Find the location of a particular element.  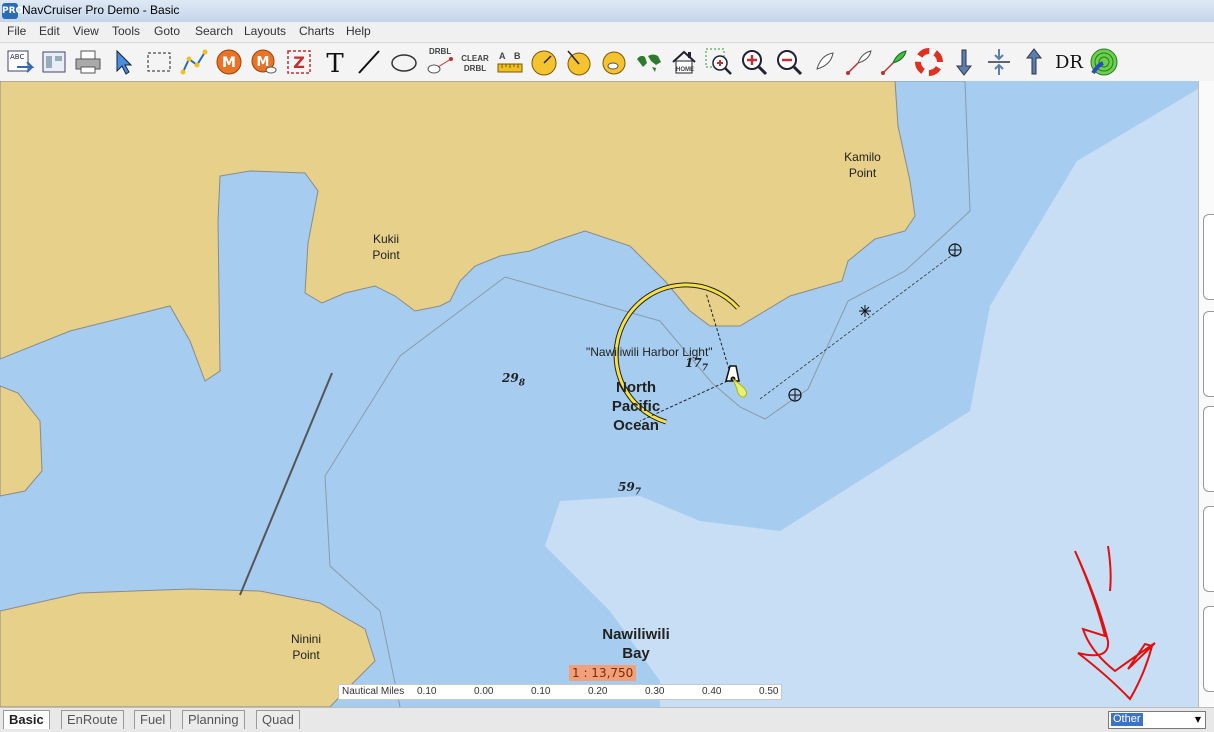

drbl-button: DRBL is located at coordinates (439, 62).